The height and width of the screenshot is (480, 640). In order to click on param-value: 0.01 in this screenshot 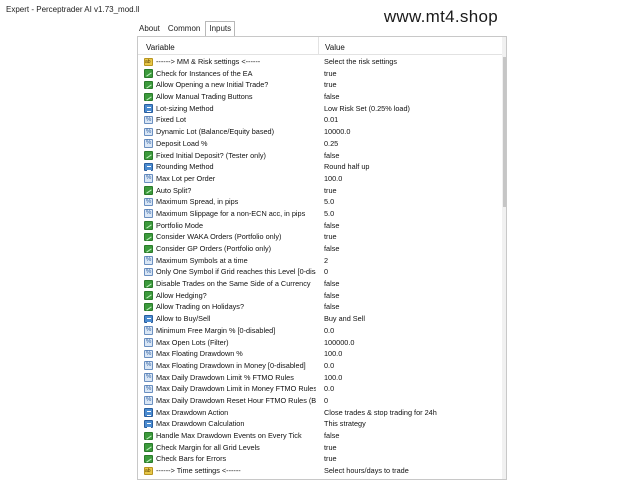, I will do `click(331, 120)`.